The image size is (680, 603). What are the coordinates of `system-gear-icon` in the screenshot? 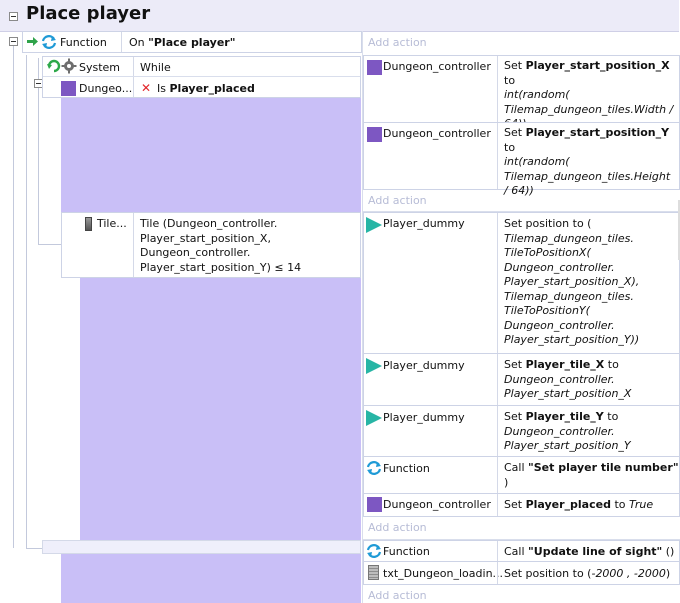 It's located at (69, 66).